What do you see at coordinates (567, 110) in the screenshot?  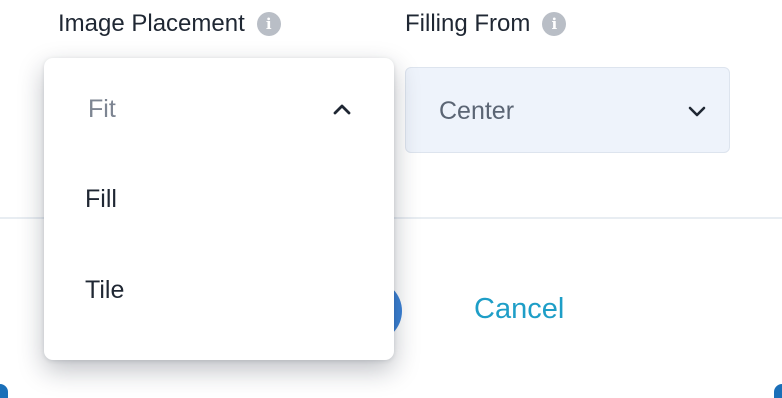 I see `filling-from-select: Center` at bounding box center [567, 110].